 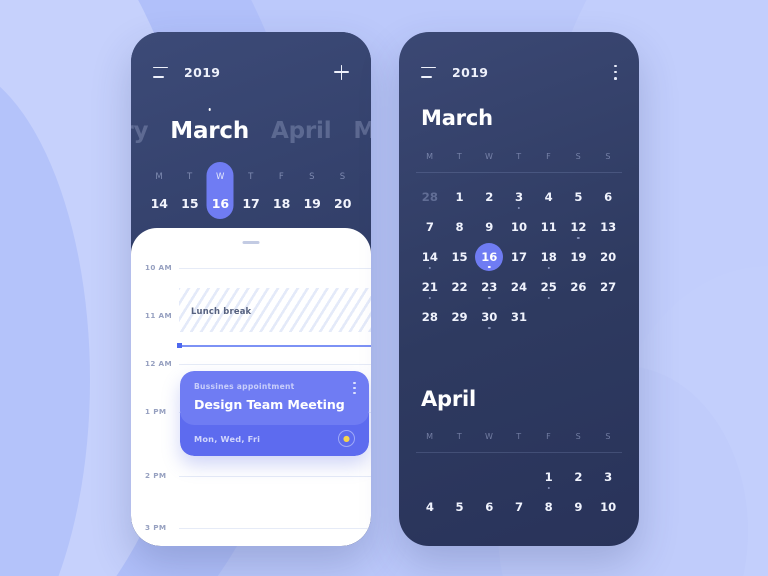 I want to click on week-day-initial: F, so click(x=281, y=176).